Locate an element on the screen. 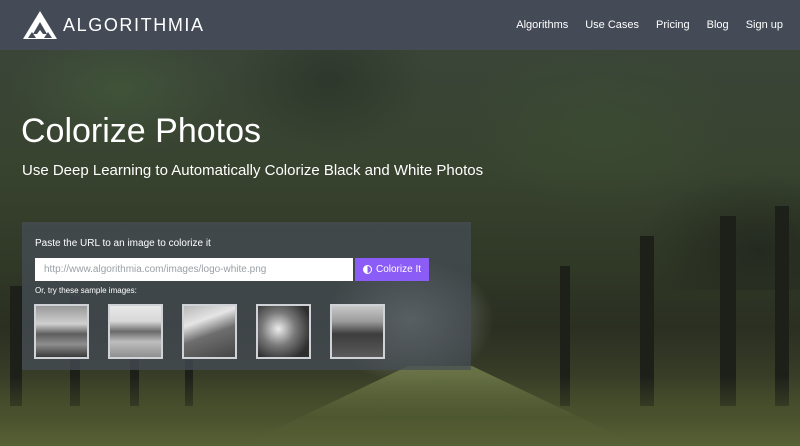  colorize-button-label: Colorize It is located at coordinates (398, 269).